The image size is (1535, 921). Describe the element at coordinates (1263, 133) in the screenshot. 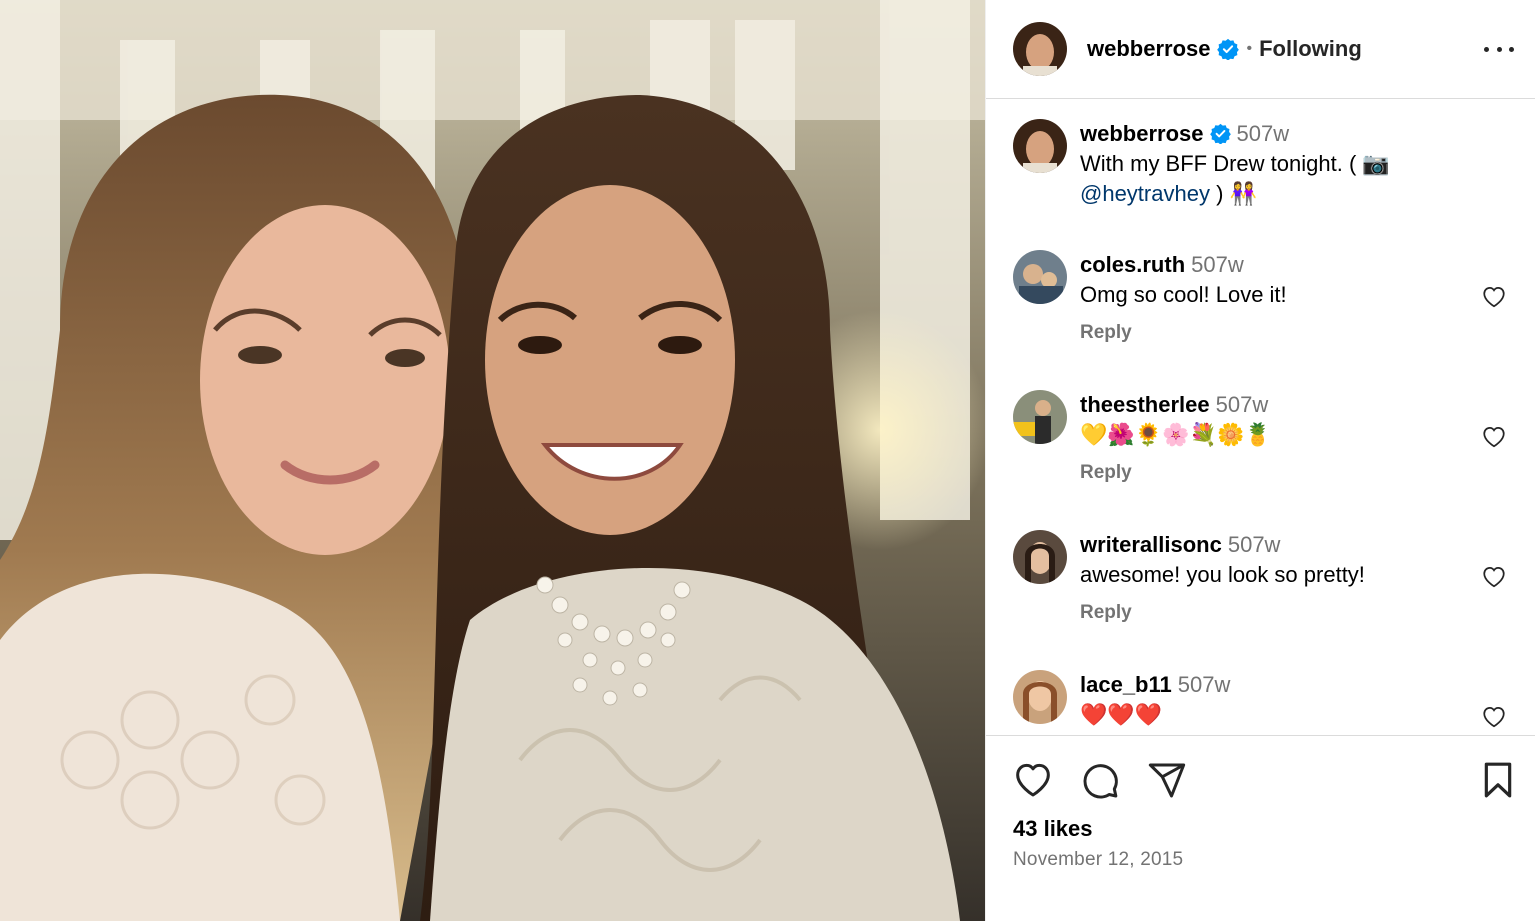

I see `caption-time: 507w` at that location.